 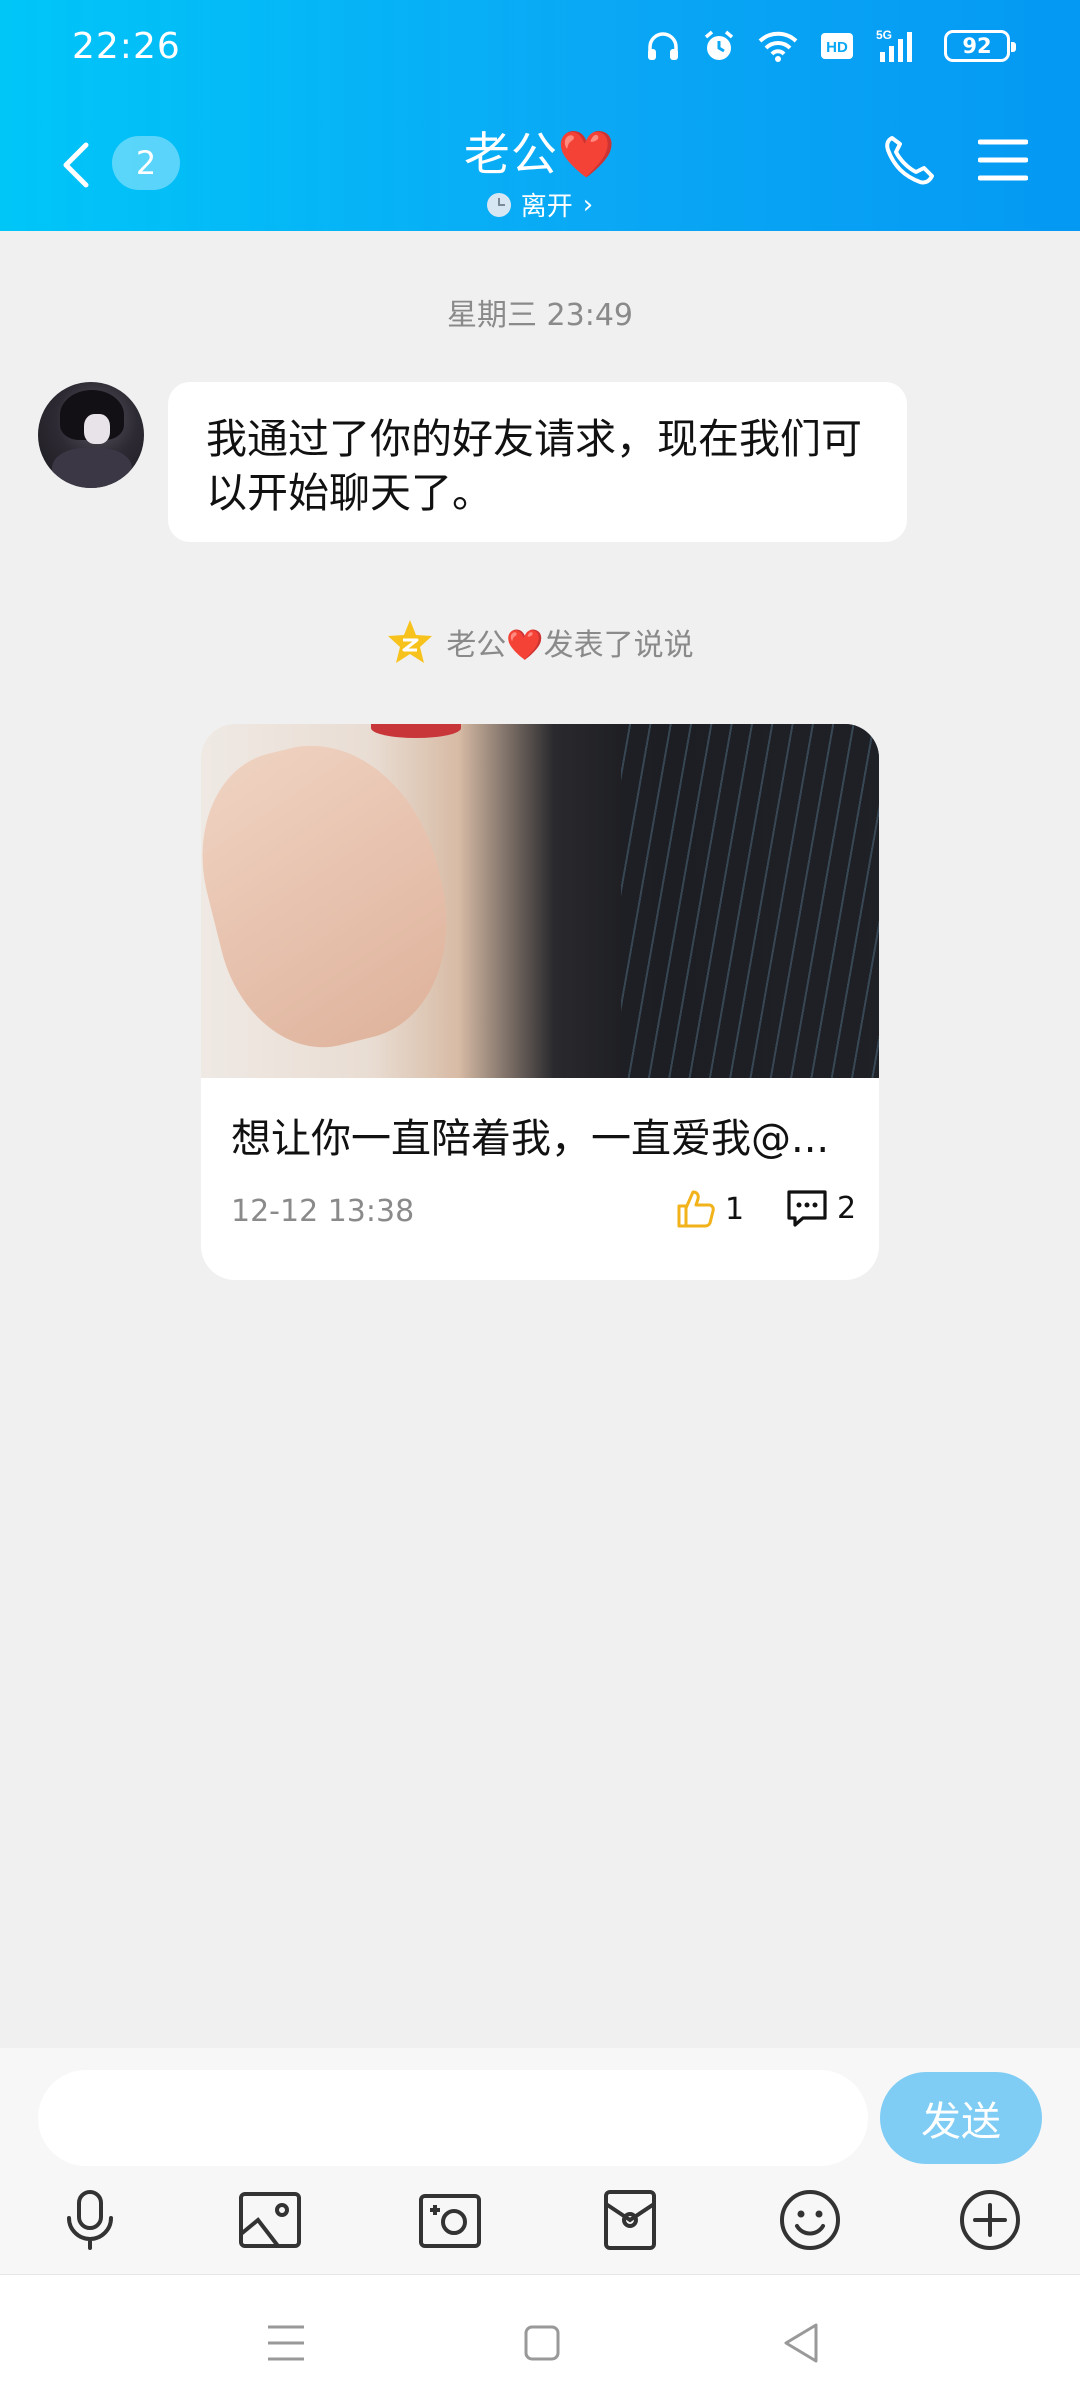 I want to click on microphone-icon, so click(x=90, y=2220).